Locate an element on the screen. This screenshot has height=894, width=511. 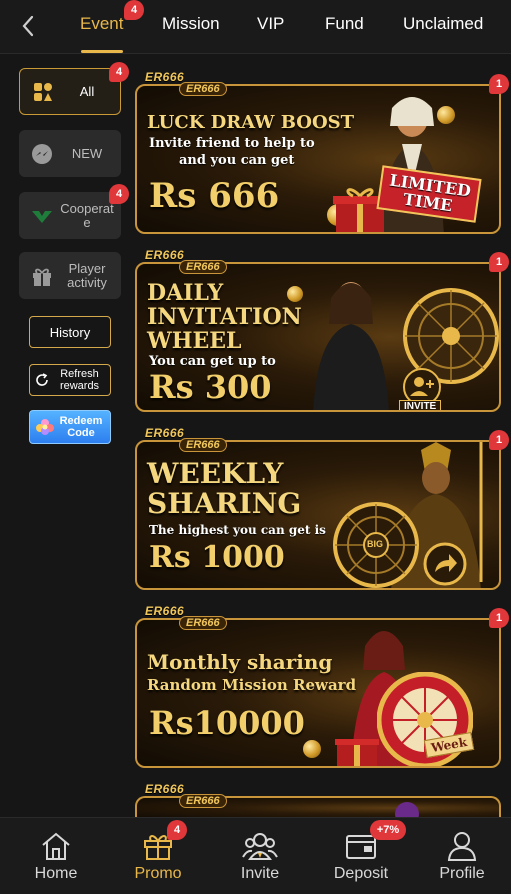
sidebar-item-new: NEW is located at coordinates (70, 153).